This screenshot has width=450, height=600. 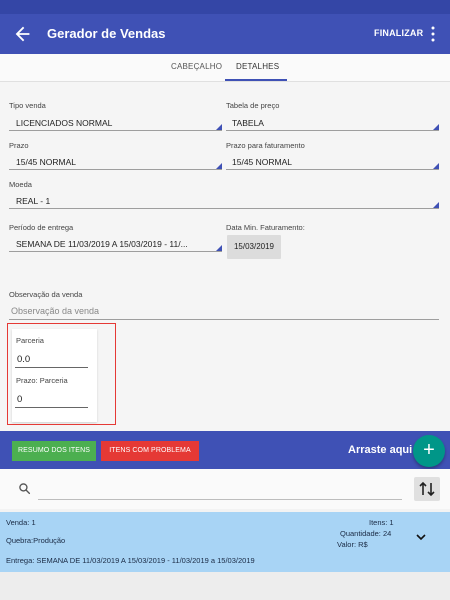 I want to click on observacao-input: Observação da venda, so click(x=55, y=311).